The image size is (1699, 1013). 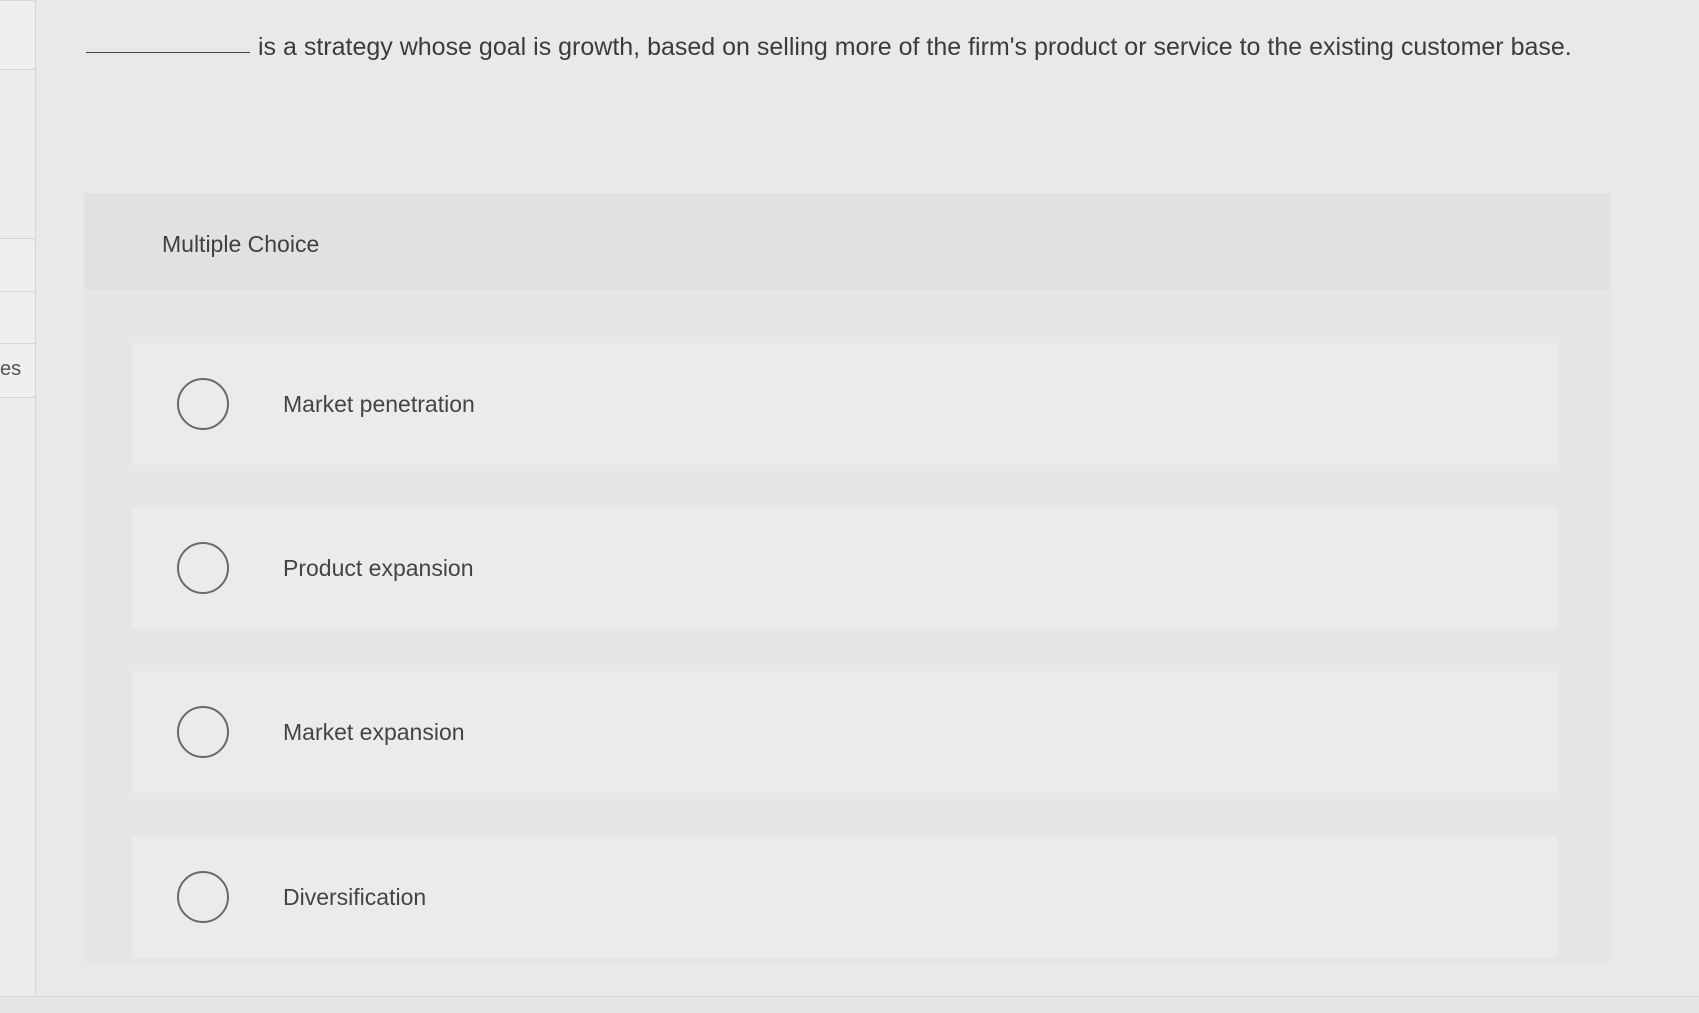 I want to click on choice-option: Product expansion, so click(x=844, y=568).